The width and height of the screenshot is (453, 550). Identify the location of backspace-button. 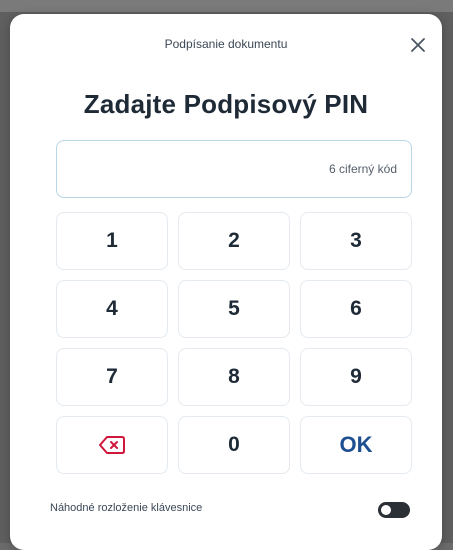
(112, 445).